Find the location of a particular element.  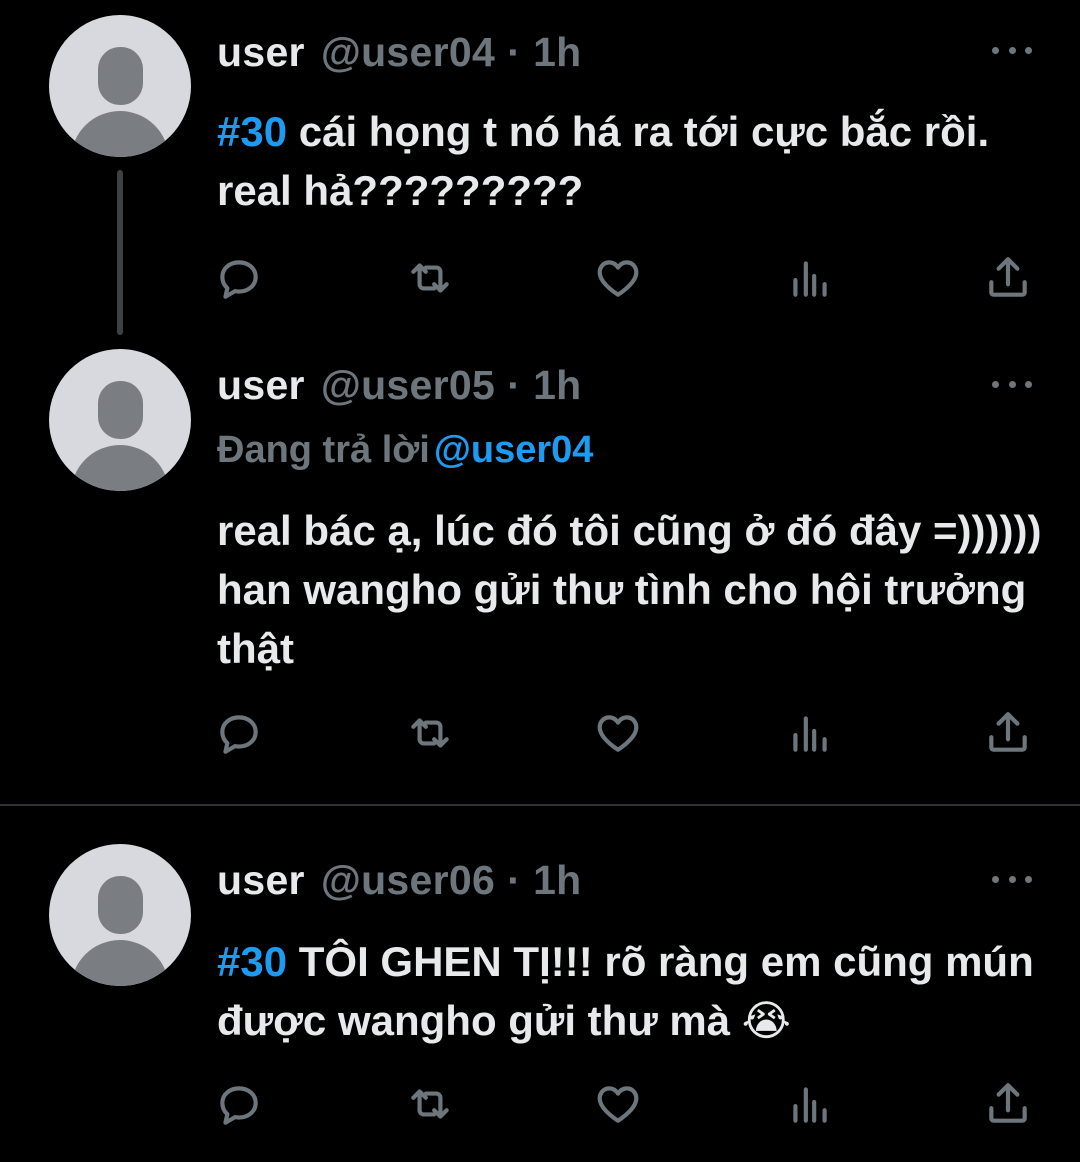

replying-to: Đang trả lời @user04 is located at coordinates (405, 450).